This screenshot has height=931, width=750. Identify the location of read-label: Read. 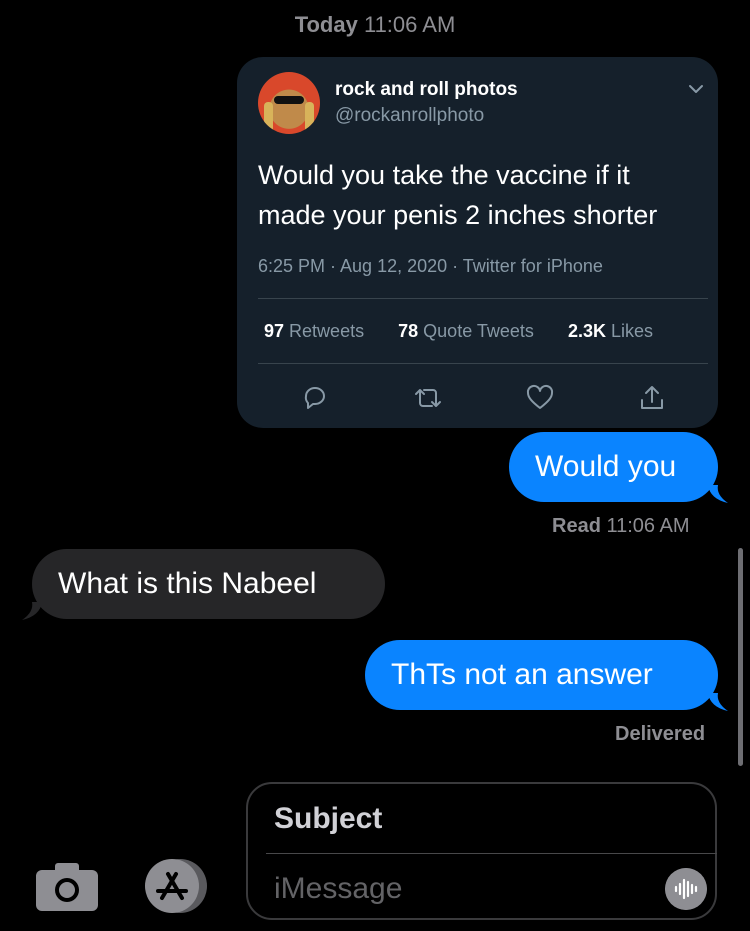
(576, 526).